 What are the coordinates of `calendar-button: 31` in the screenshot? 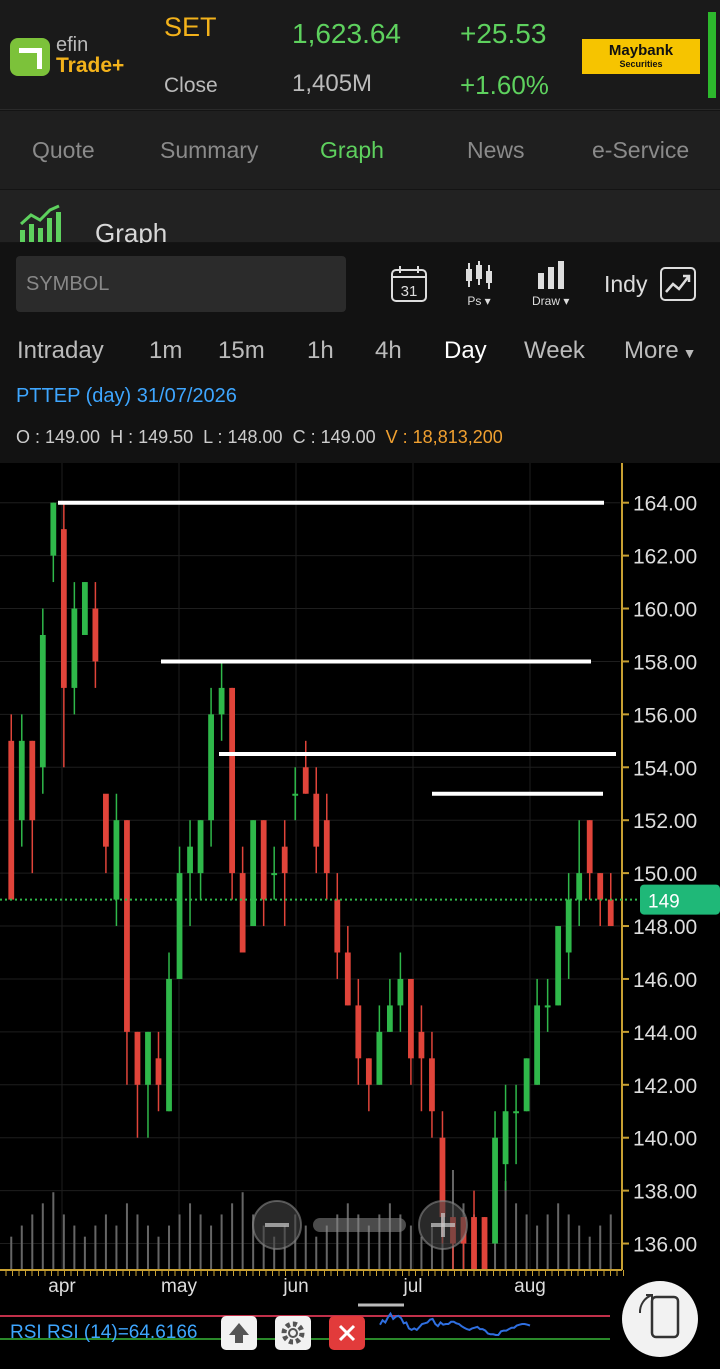 It's located at (409, 286).